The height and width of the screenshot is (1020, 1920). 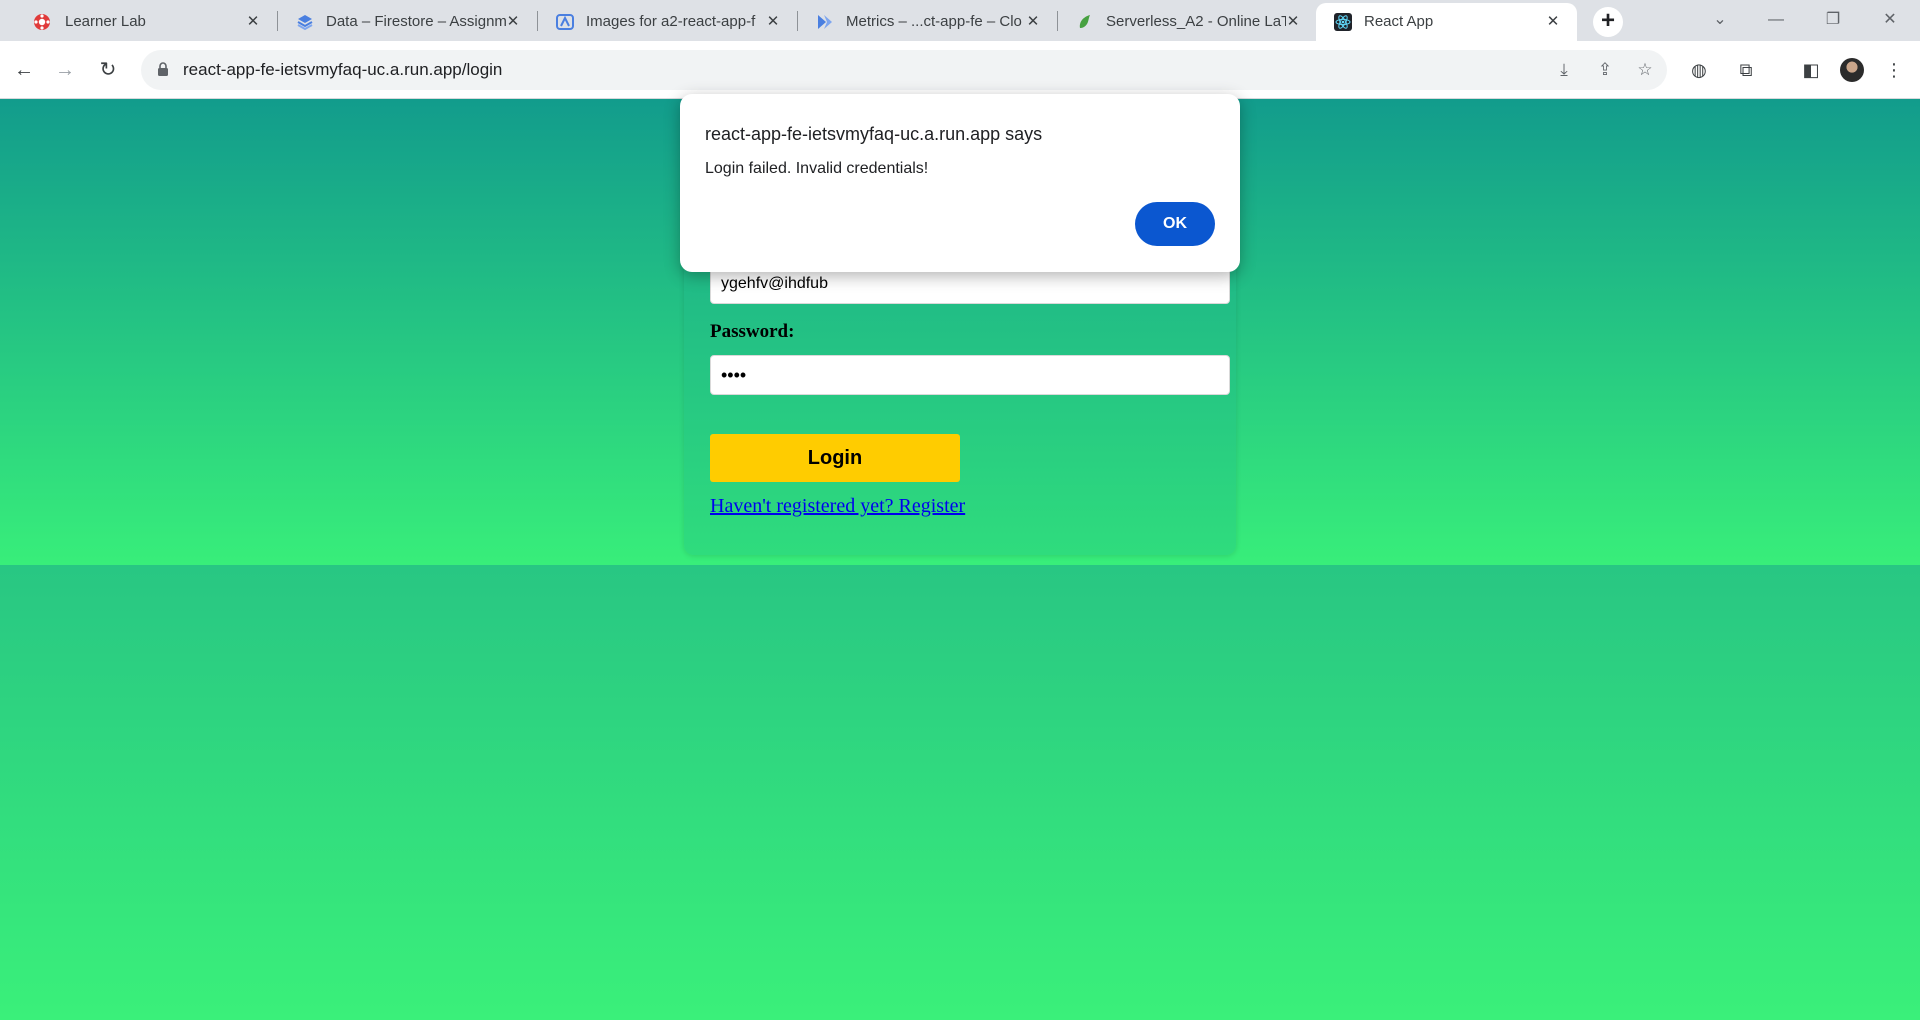 What do you see at coordinates (1746, 70) in the screenshot?
I see `extensions-icon: ⧉` at bounding box center [1746, 70].